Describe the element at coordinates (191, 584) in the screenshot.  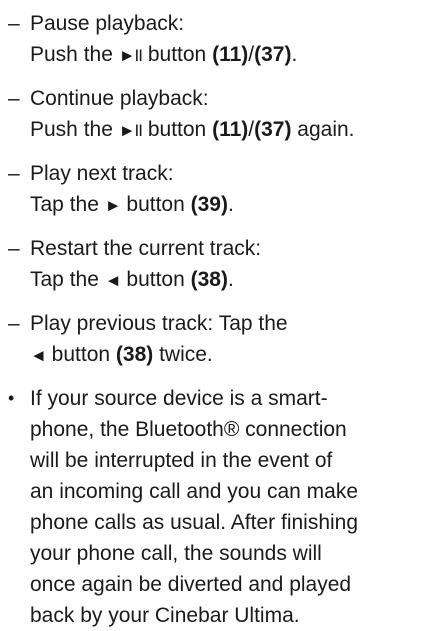
I see `note-line: once again be diverted and played` at that location.